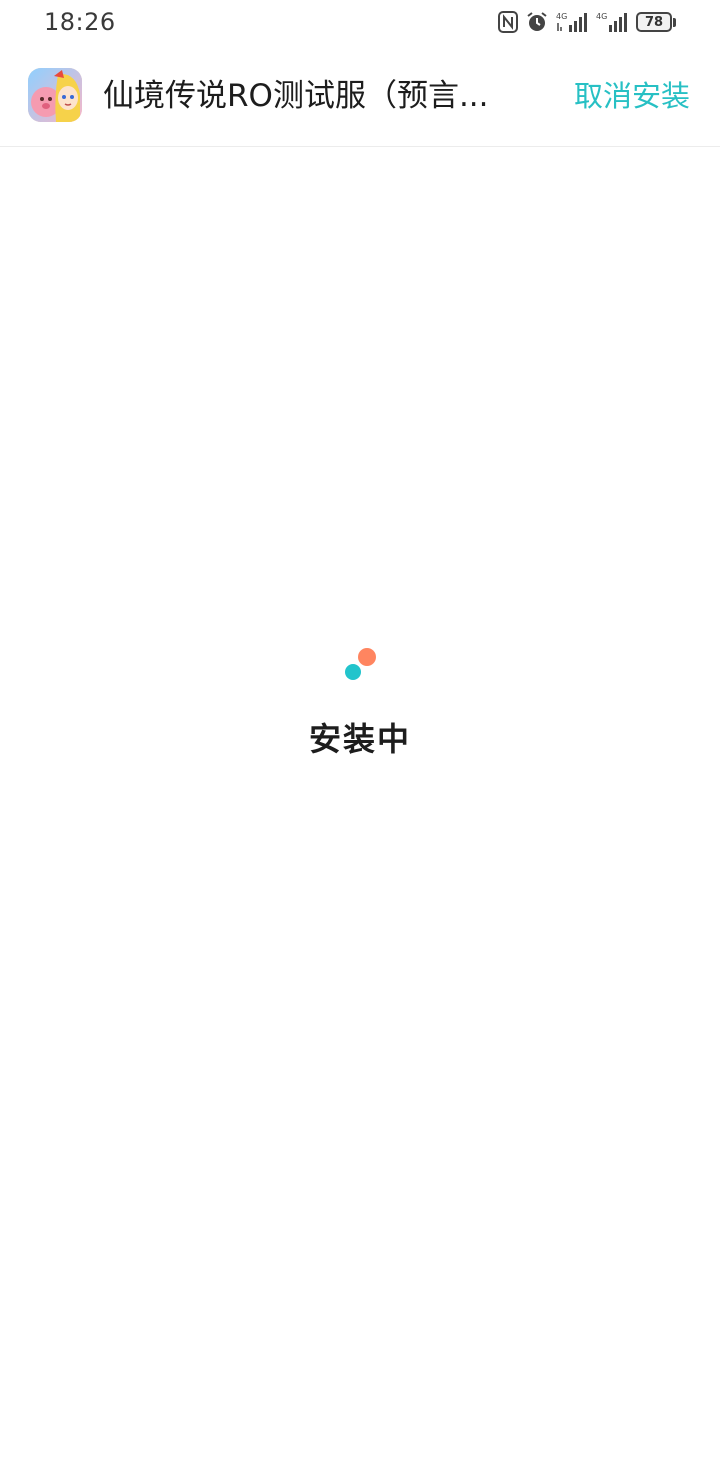  I want to click on battery-level: 78, so click(654, 22).